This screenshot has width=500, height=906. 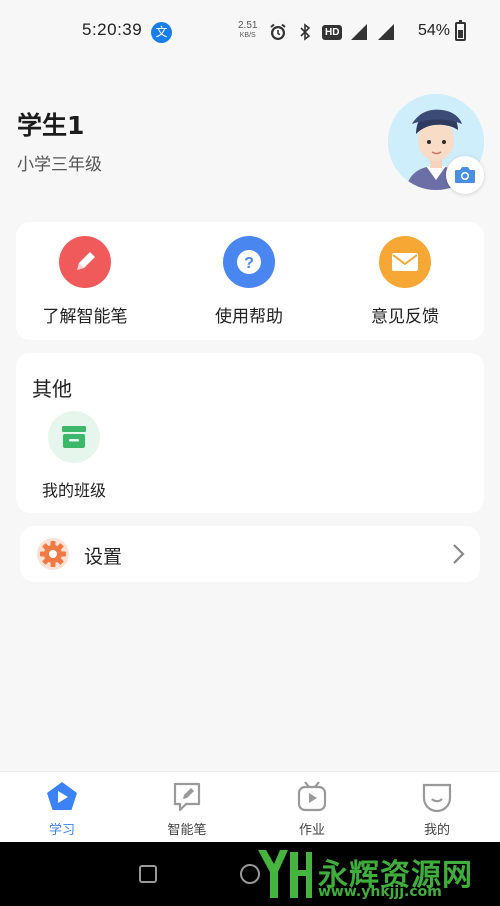 I want to click on gear-icon, so click(x=53, y=554).